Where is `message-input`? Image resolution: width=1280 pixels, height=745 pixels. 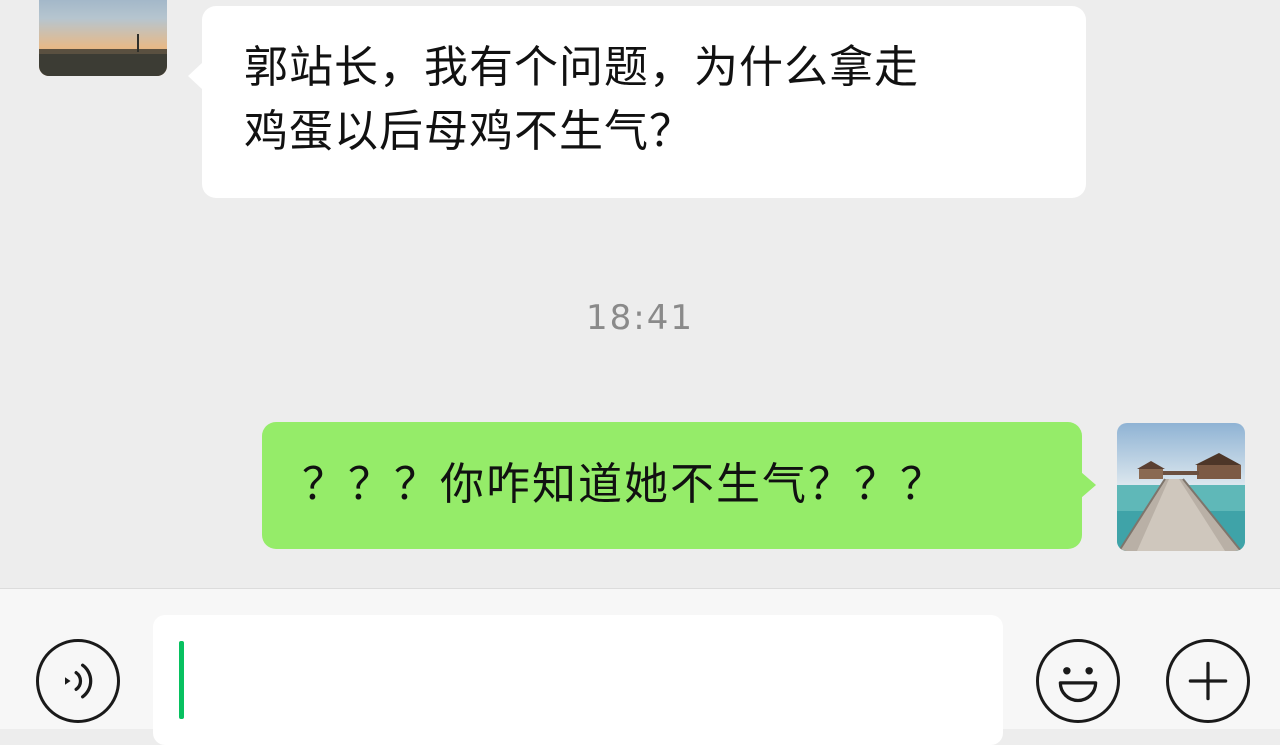
message-input is located at coordinates (578, 680).